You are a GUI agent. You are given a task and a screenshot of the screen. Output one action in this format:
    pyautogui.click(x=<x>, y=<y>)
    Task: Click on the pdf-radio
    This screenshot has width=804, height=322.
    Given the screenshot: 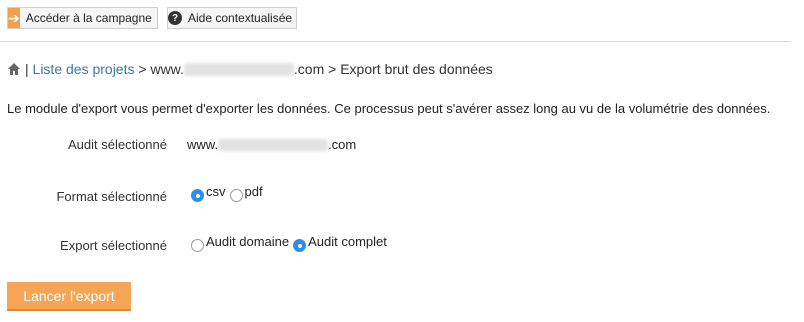 What is the action you would take?
    pyautogui.click(x=236, y=195)
    